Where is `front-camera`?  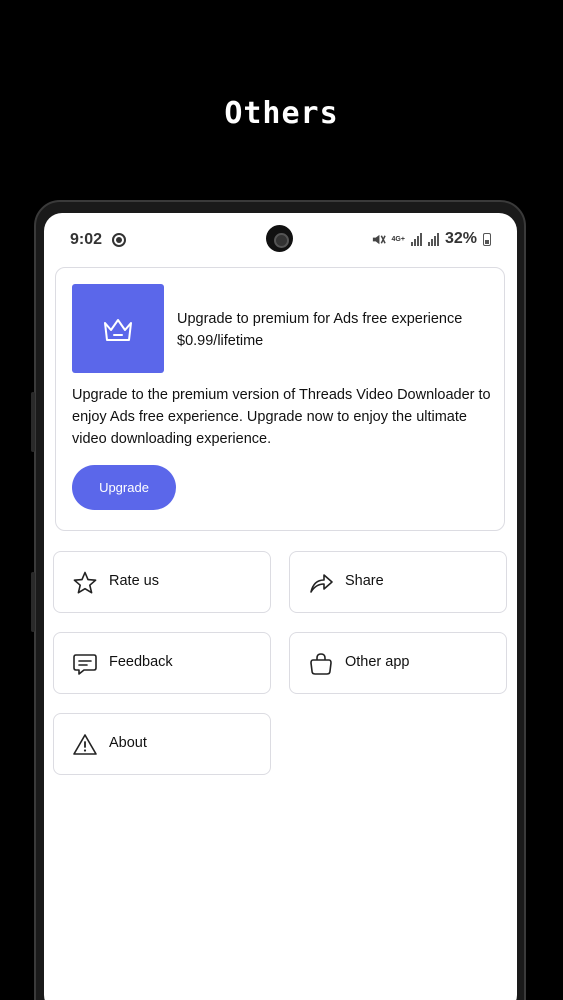 front-camera is located at coordinates (279, 238).